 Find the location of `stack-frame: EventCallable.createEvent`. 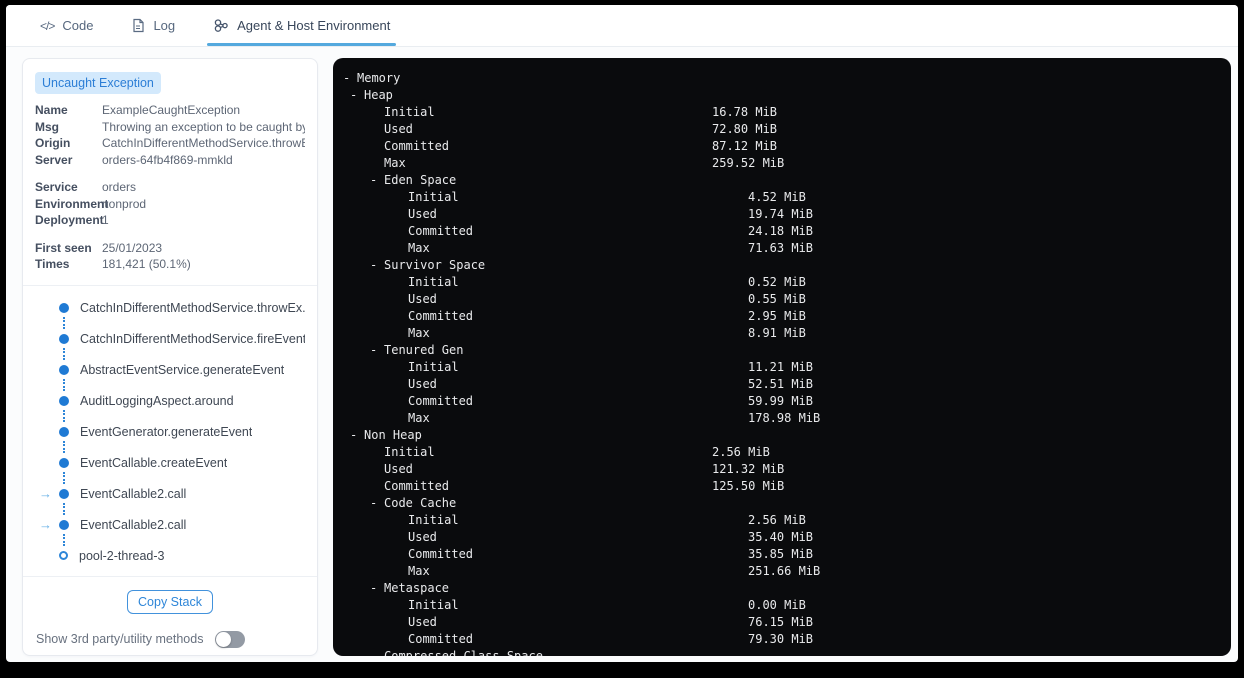

stack-frame: EventCallable.createEvent is located at coordinates (170, 463).